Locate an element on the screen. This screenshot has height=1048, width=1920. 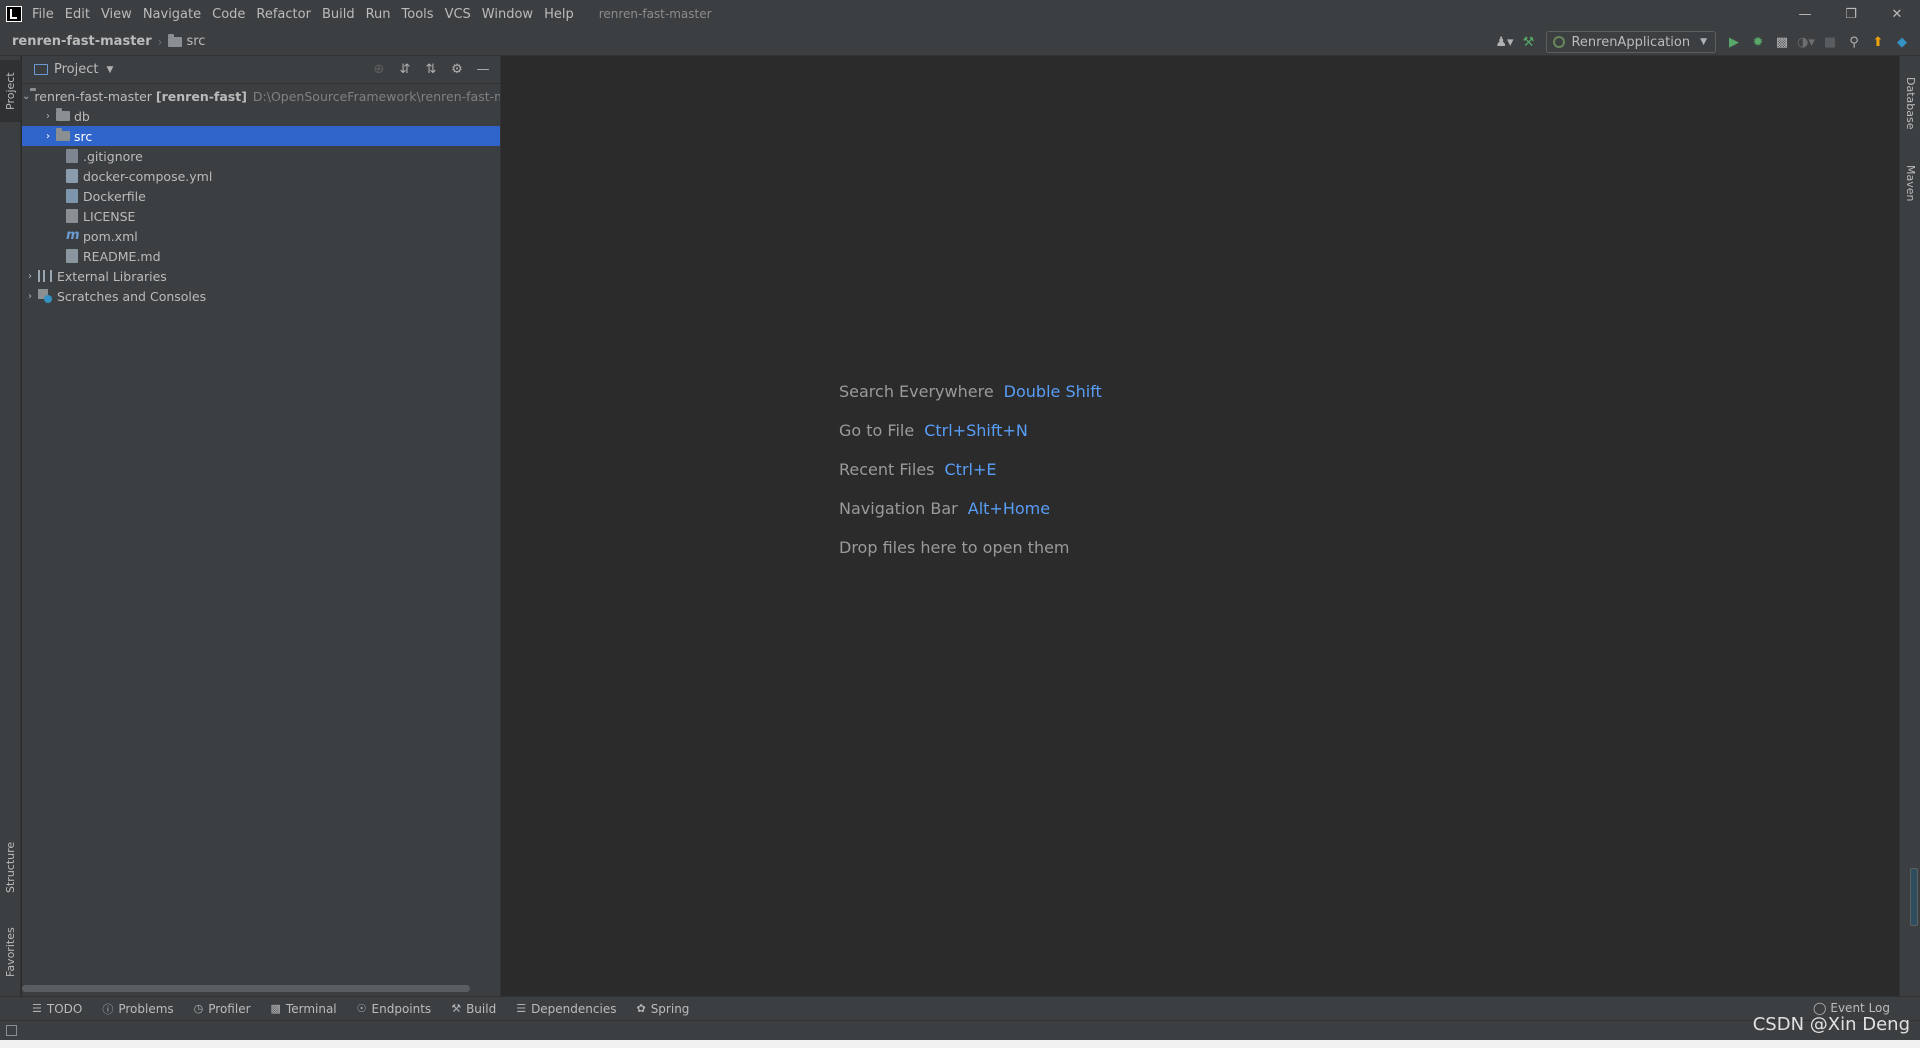
menu-view: View is located at coordinates (116, 14).